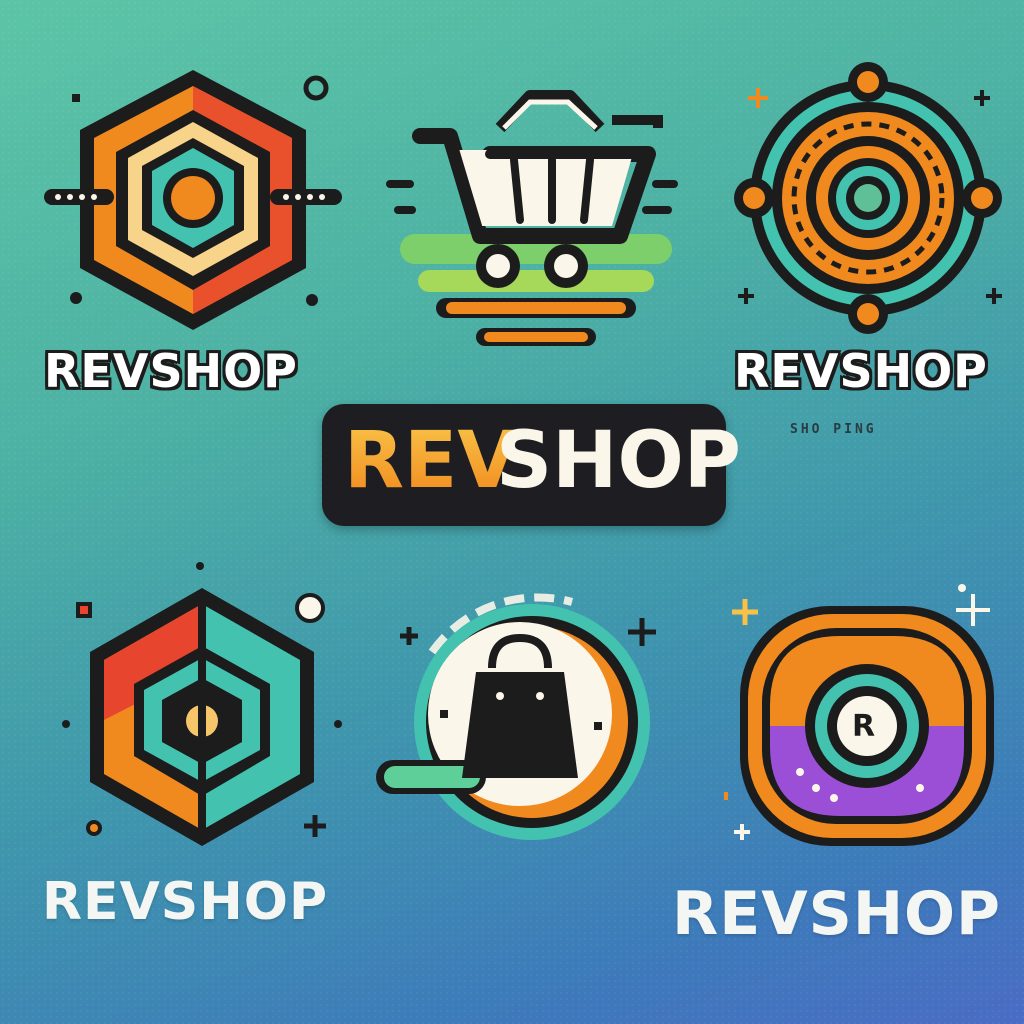 The height and width of the screenshot is (1024, 1024). What do you see at coordinates (618, 461) in the screenshot?
I see `center-wordmark-shop: SHOP` at bounding box center [618, 461].